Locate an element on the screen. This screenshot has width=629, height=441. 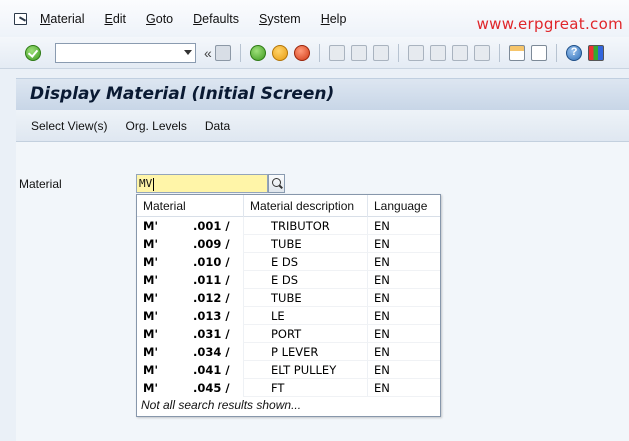
menu-defaults: Defaults is located at coordinates (216, 19).